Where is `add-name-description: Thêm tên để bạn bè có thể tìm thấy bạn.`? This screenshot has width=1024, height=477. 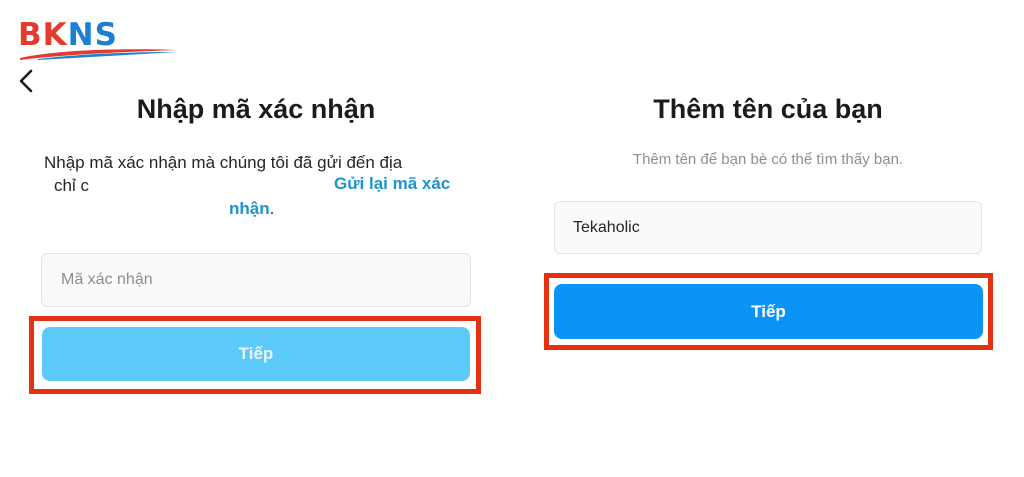 add-name-description: Thêm tên để bạn bè có thể tìm thấy bạn. is located at coordinates (768, 159).